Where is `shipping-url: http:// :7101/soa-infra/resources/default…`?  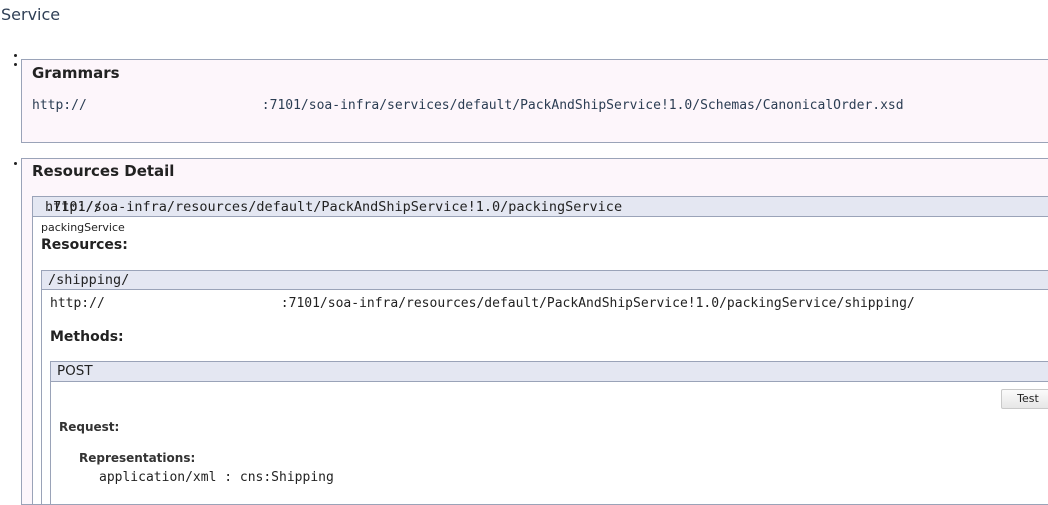
shipping-url: http:// :7101/soa-infra/resources/default… is located at coordinates (482, 303).